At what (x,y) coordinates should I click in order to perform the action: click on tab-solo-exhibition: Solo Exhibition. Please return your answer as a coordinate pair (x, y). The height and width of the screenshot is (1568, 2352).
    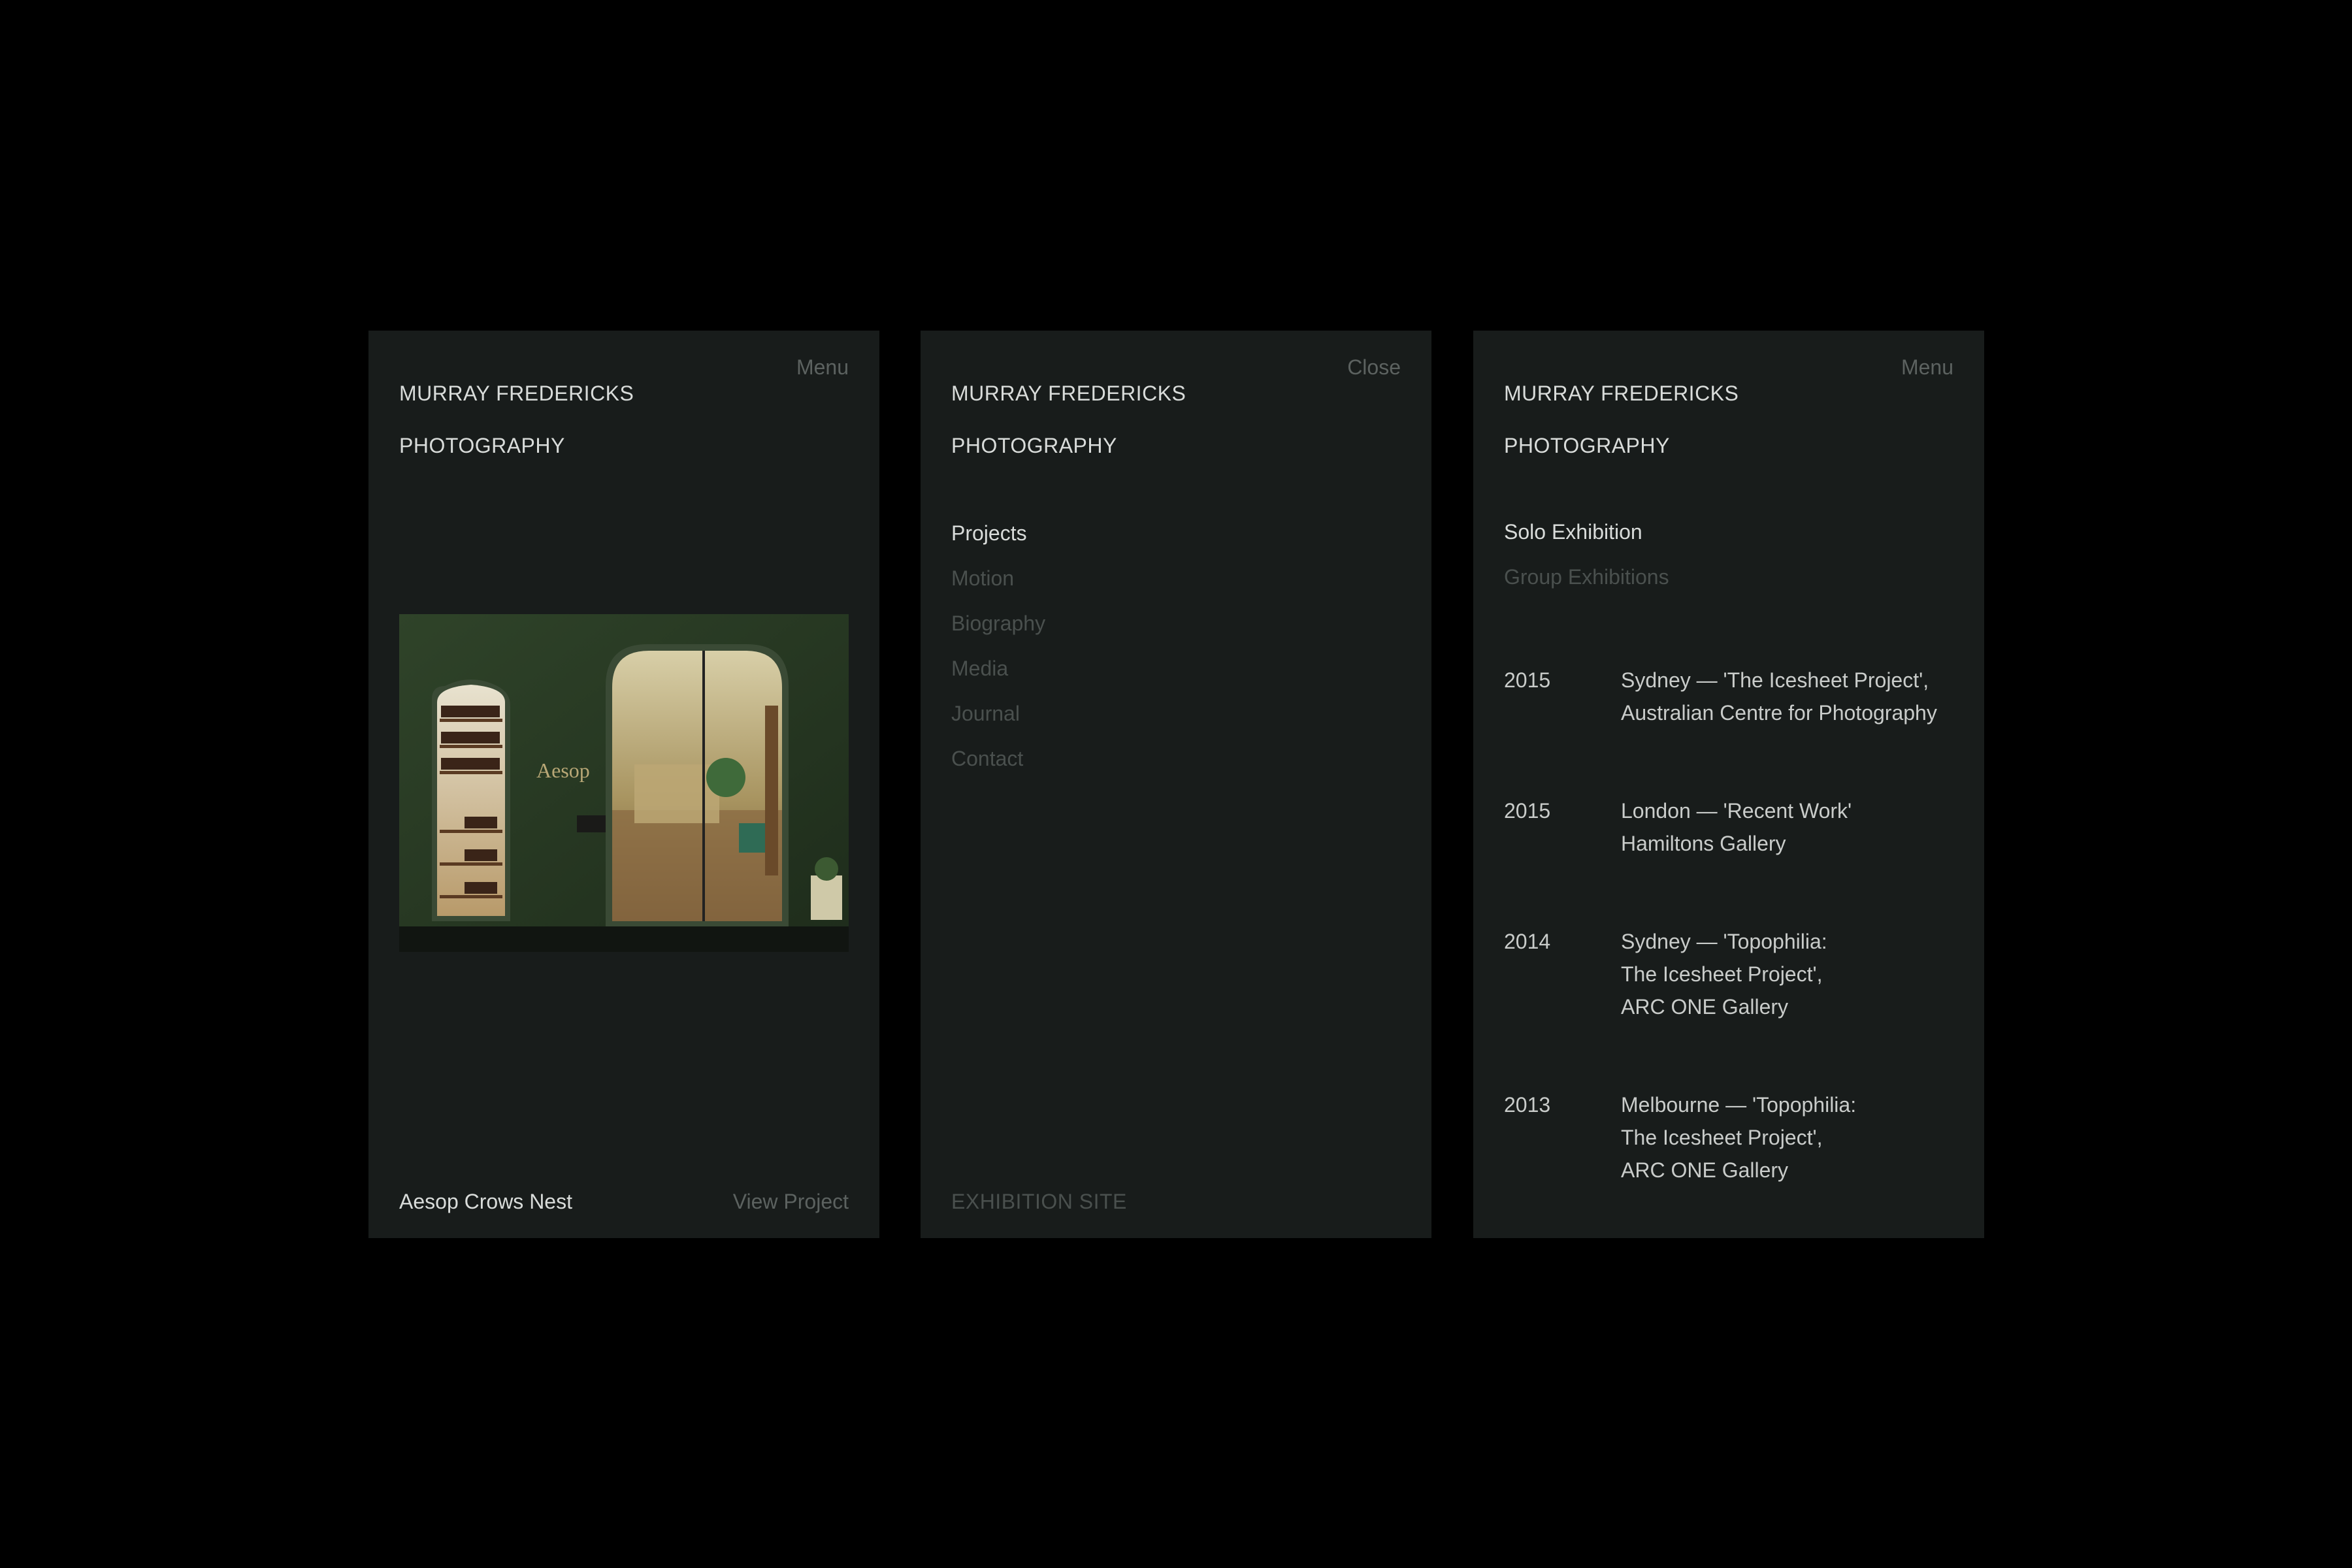
    Looking at the image, I should click on (1586, 541).